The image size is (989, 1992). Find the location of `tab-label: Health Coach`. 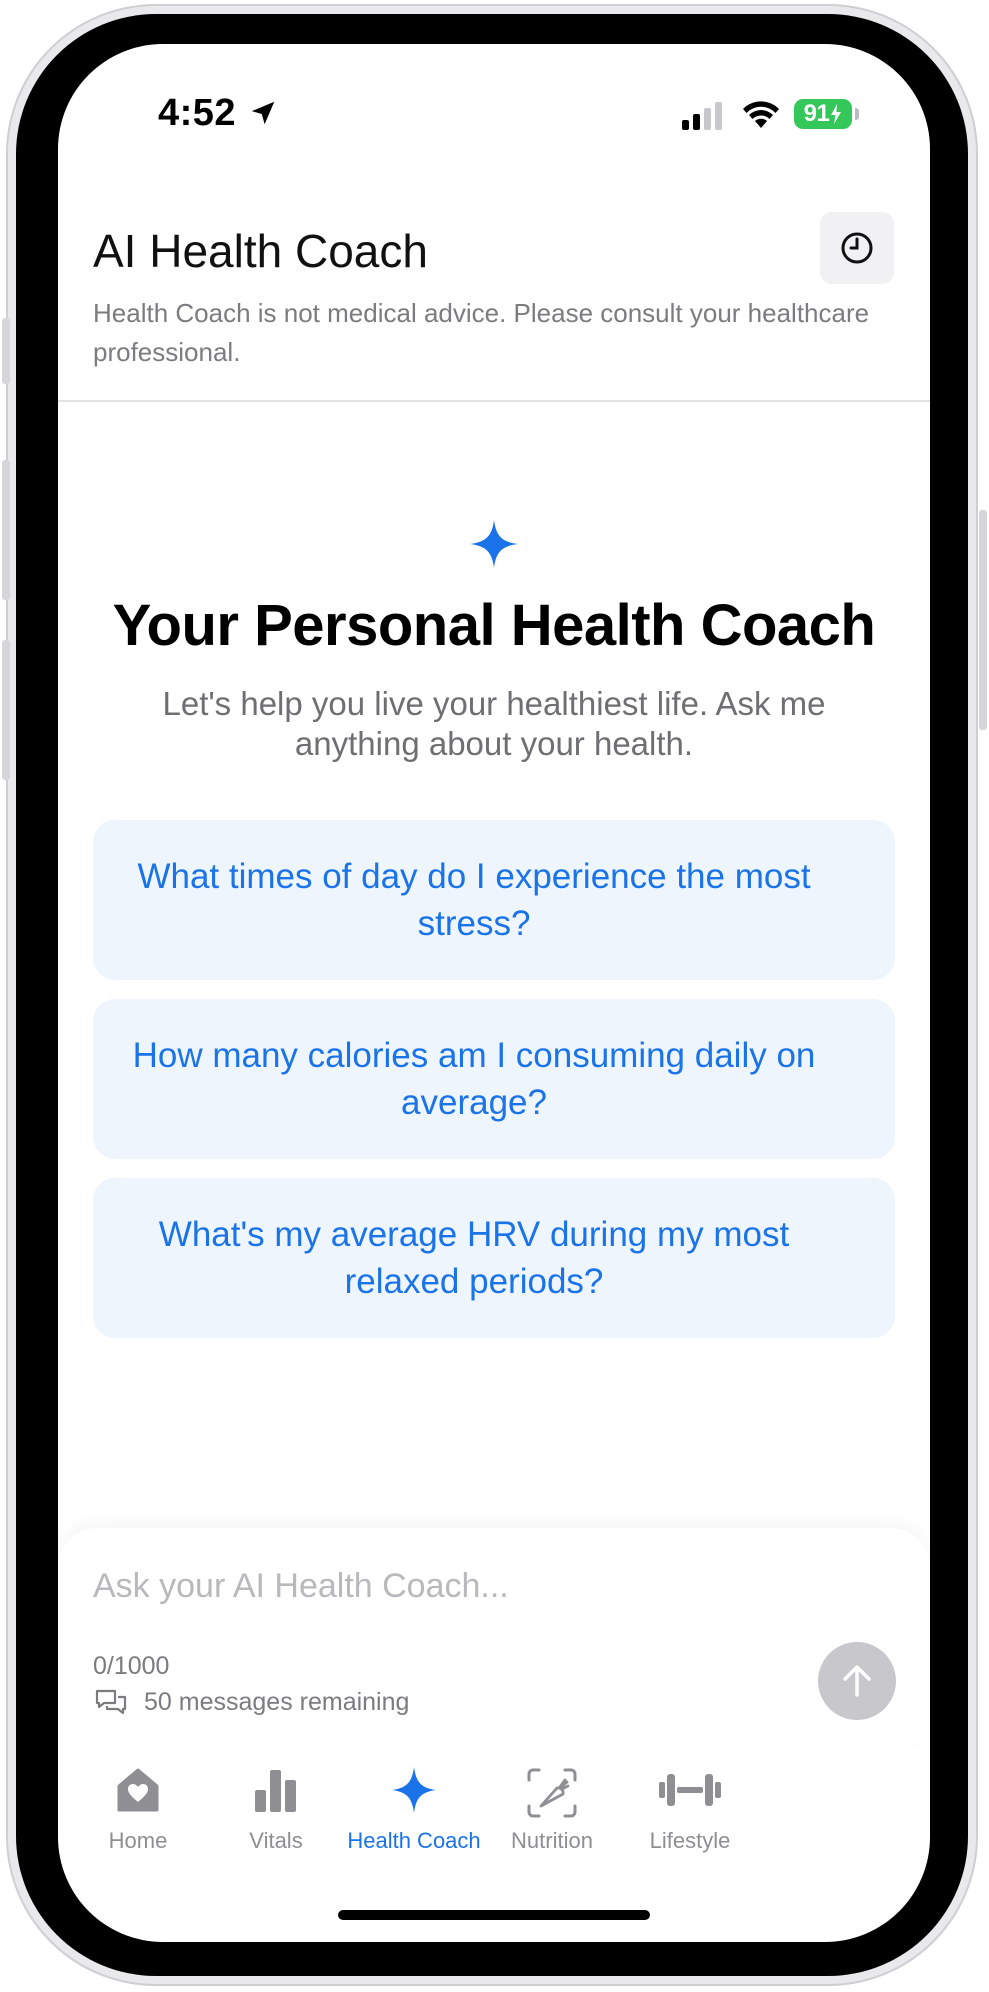

tab-label: Health Coach is located at coordinates (414, 1840).